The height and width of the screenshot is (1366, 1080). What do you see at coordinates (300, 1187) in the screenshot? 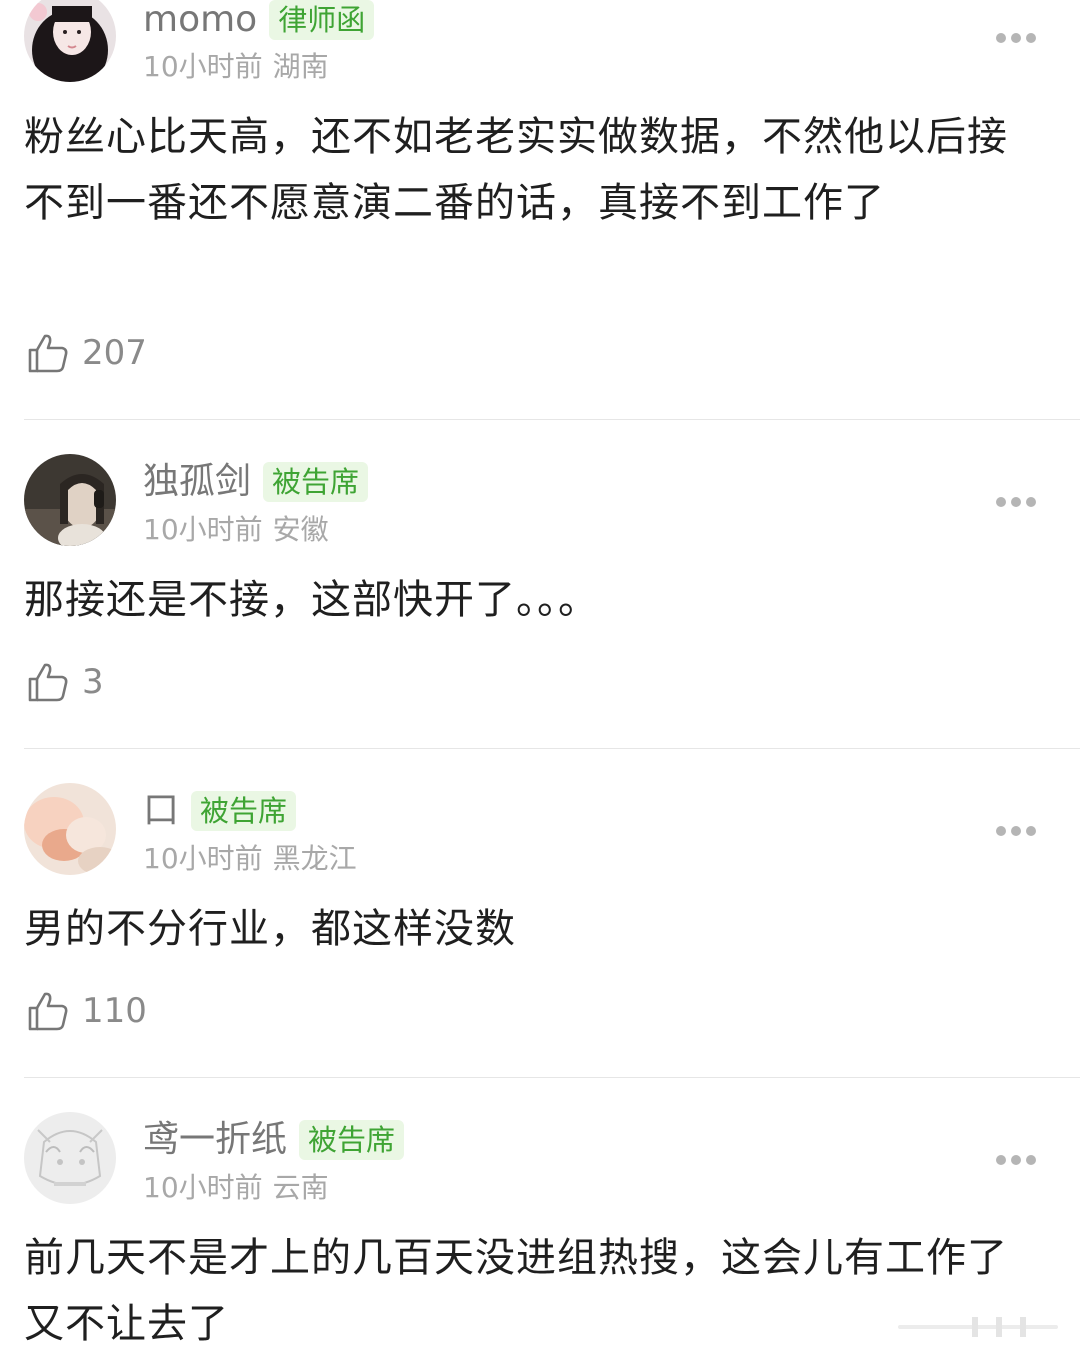
I see `comment-location: 云南` at bounding box center [300, 1187].